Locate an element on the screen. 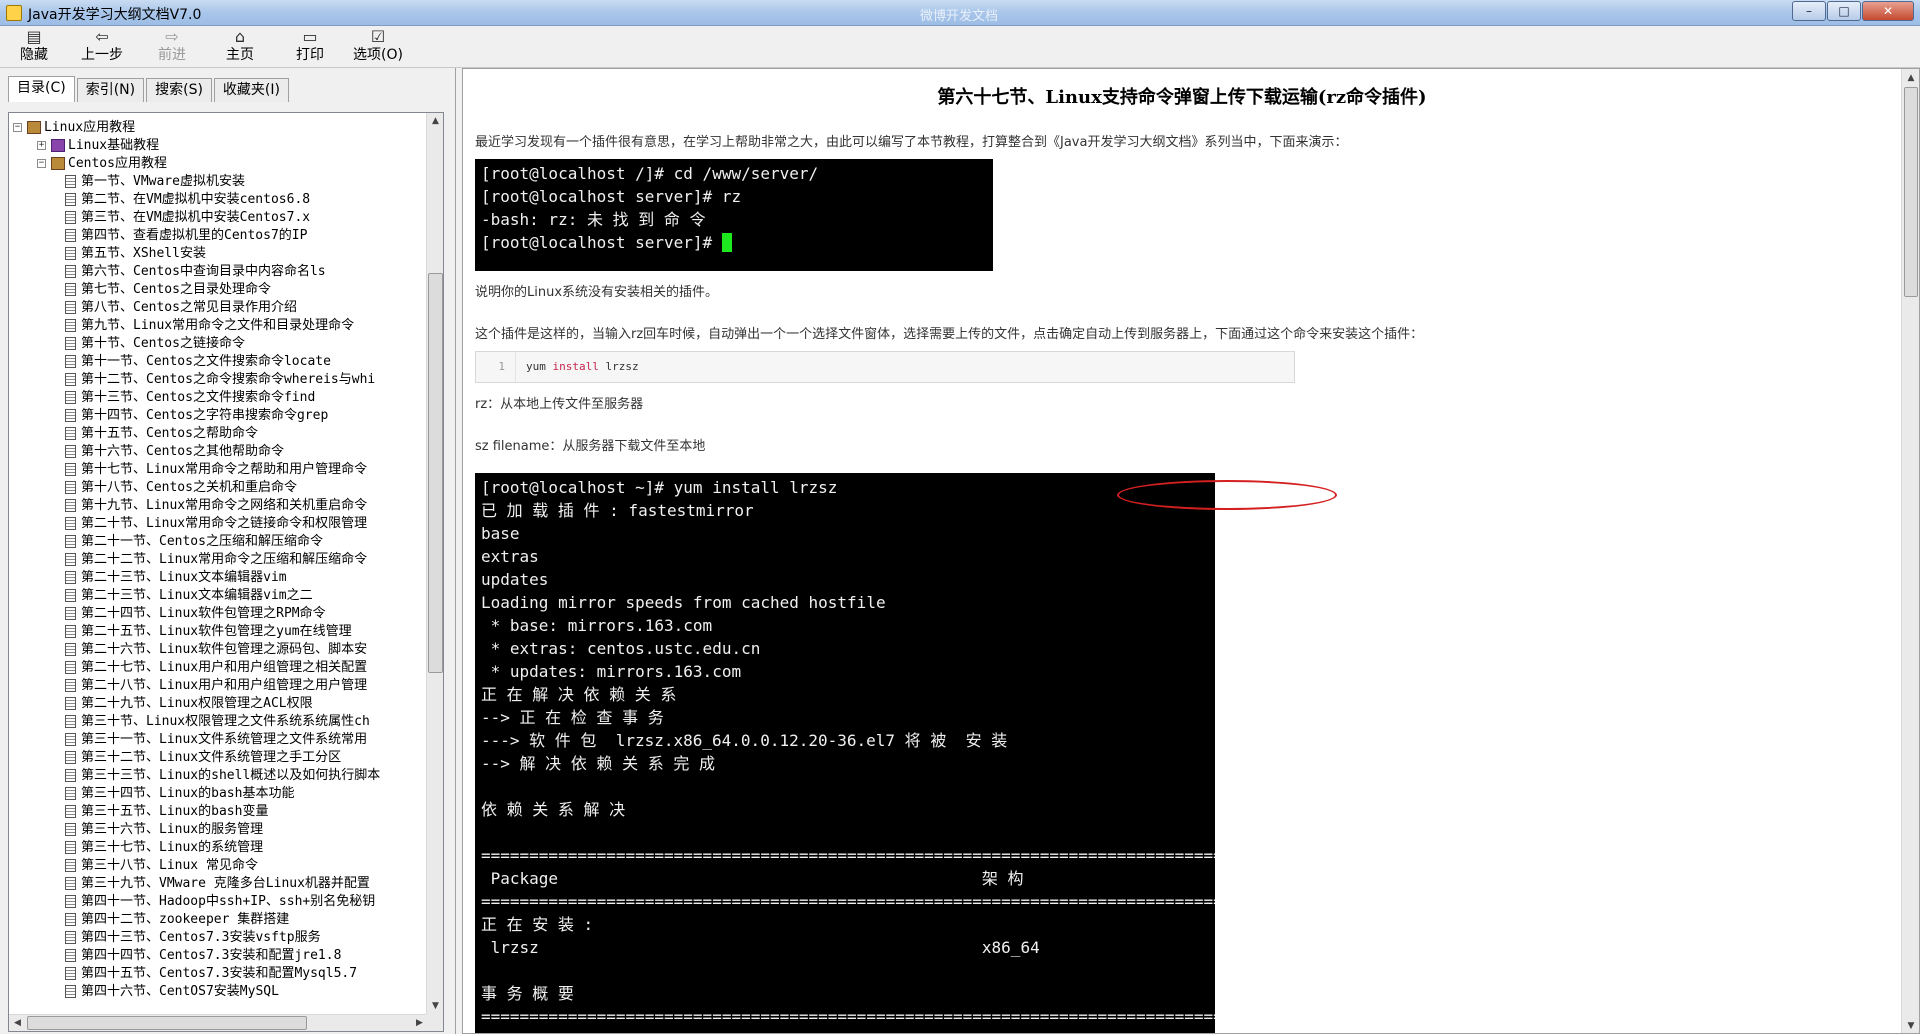 The image size is (1920, 1034). window-title: Java开发学习大纲文档V7.0 is located at coordinates (115, 15).